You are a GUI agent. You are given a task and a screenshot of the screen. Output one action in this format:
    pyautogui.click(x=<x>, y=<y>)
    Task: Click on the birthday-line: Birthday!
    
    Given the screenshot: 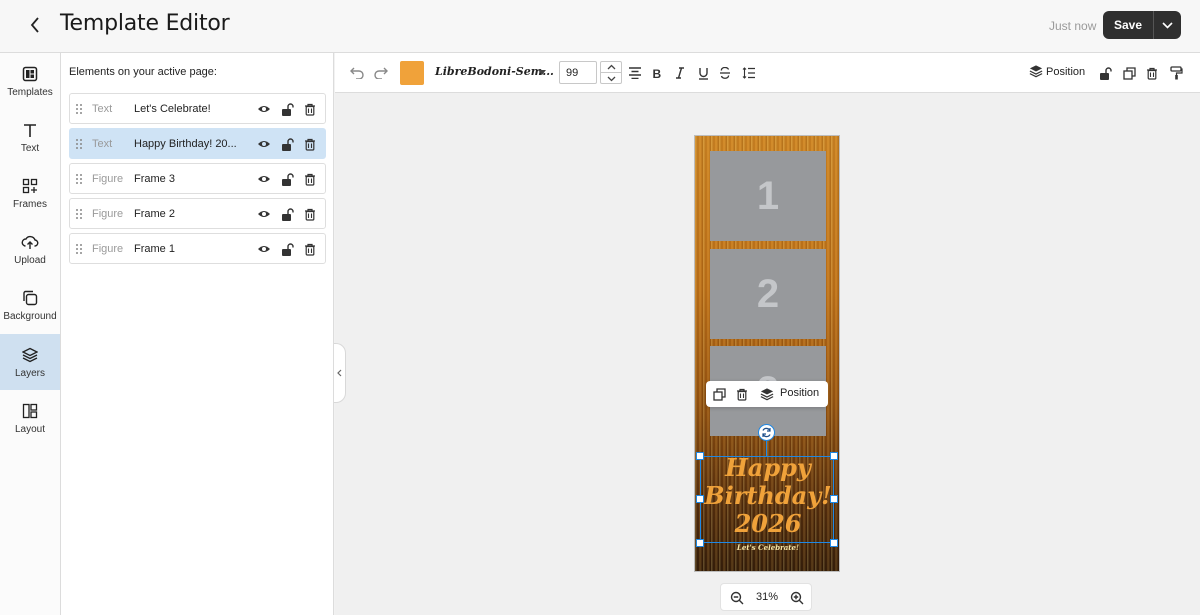 What is the action you would take?
    pyautogui.click(x=768, y=495)
    